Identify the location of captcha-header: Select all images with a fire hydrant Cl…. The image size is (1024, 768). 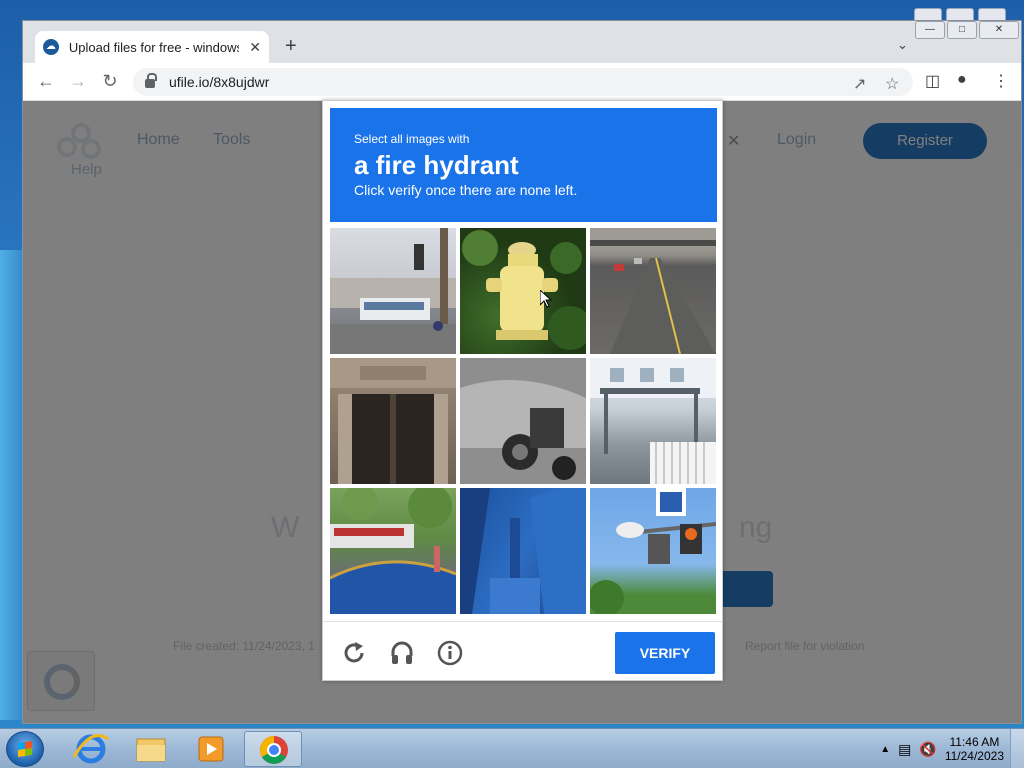
(523, 165).